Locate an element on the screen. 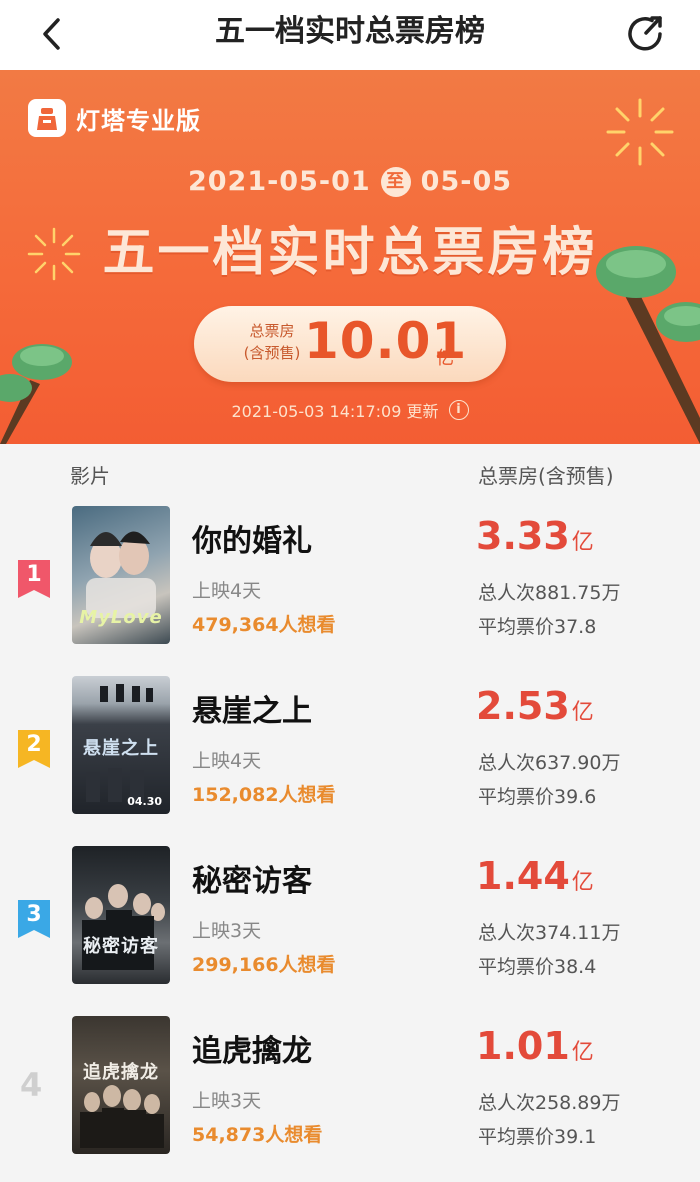 The image size is (700, 1182). box-number: 1.44 is located at coordinates (523, 876).